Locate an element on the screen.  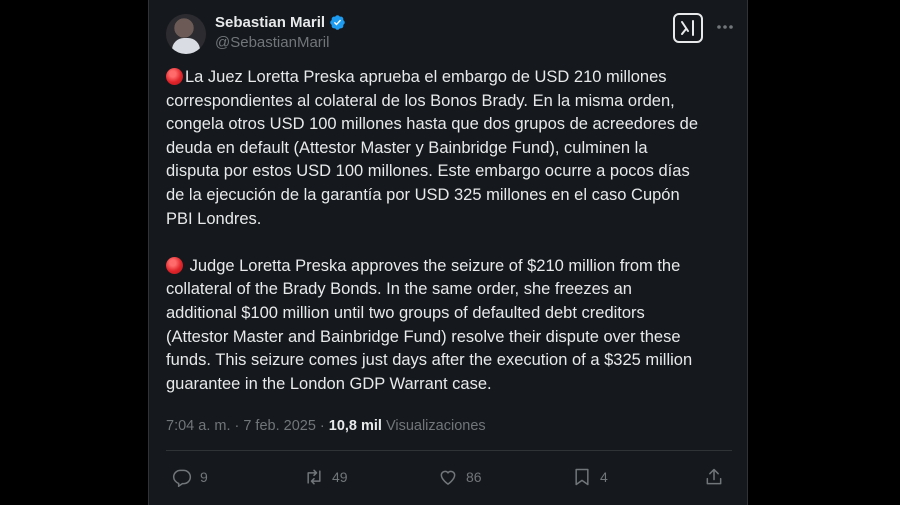
grok-icon is located at coordinates (687, 28).